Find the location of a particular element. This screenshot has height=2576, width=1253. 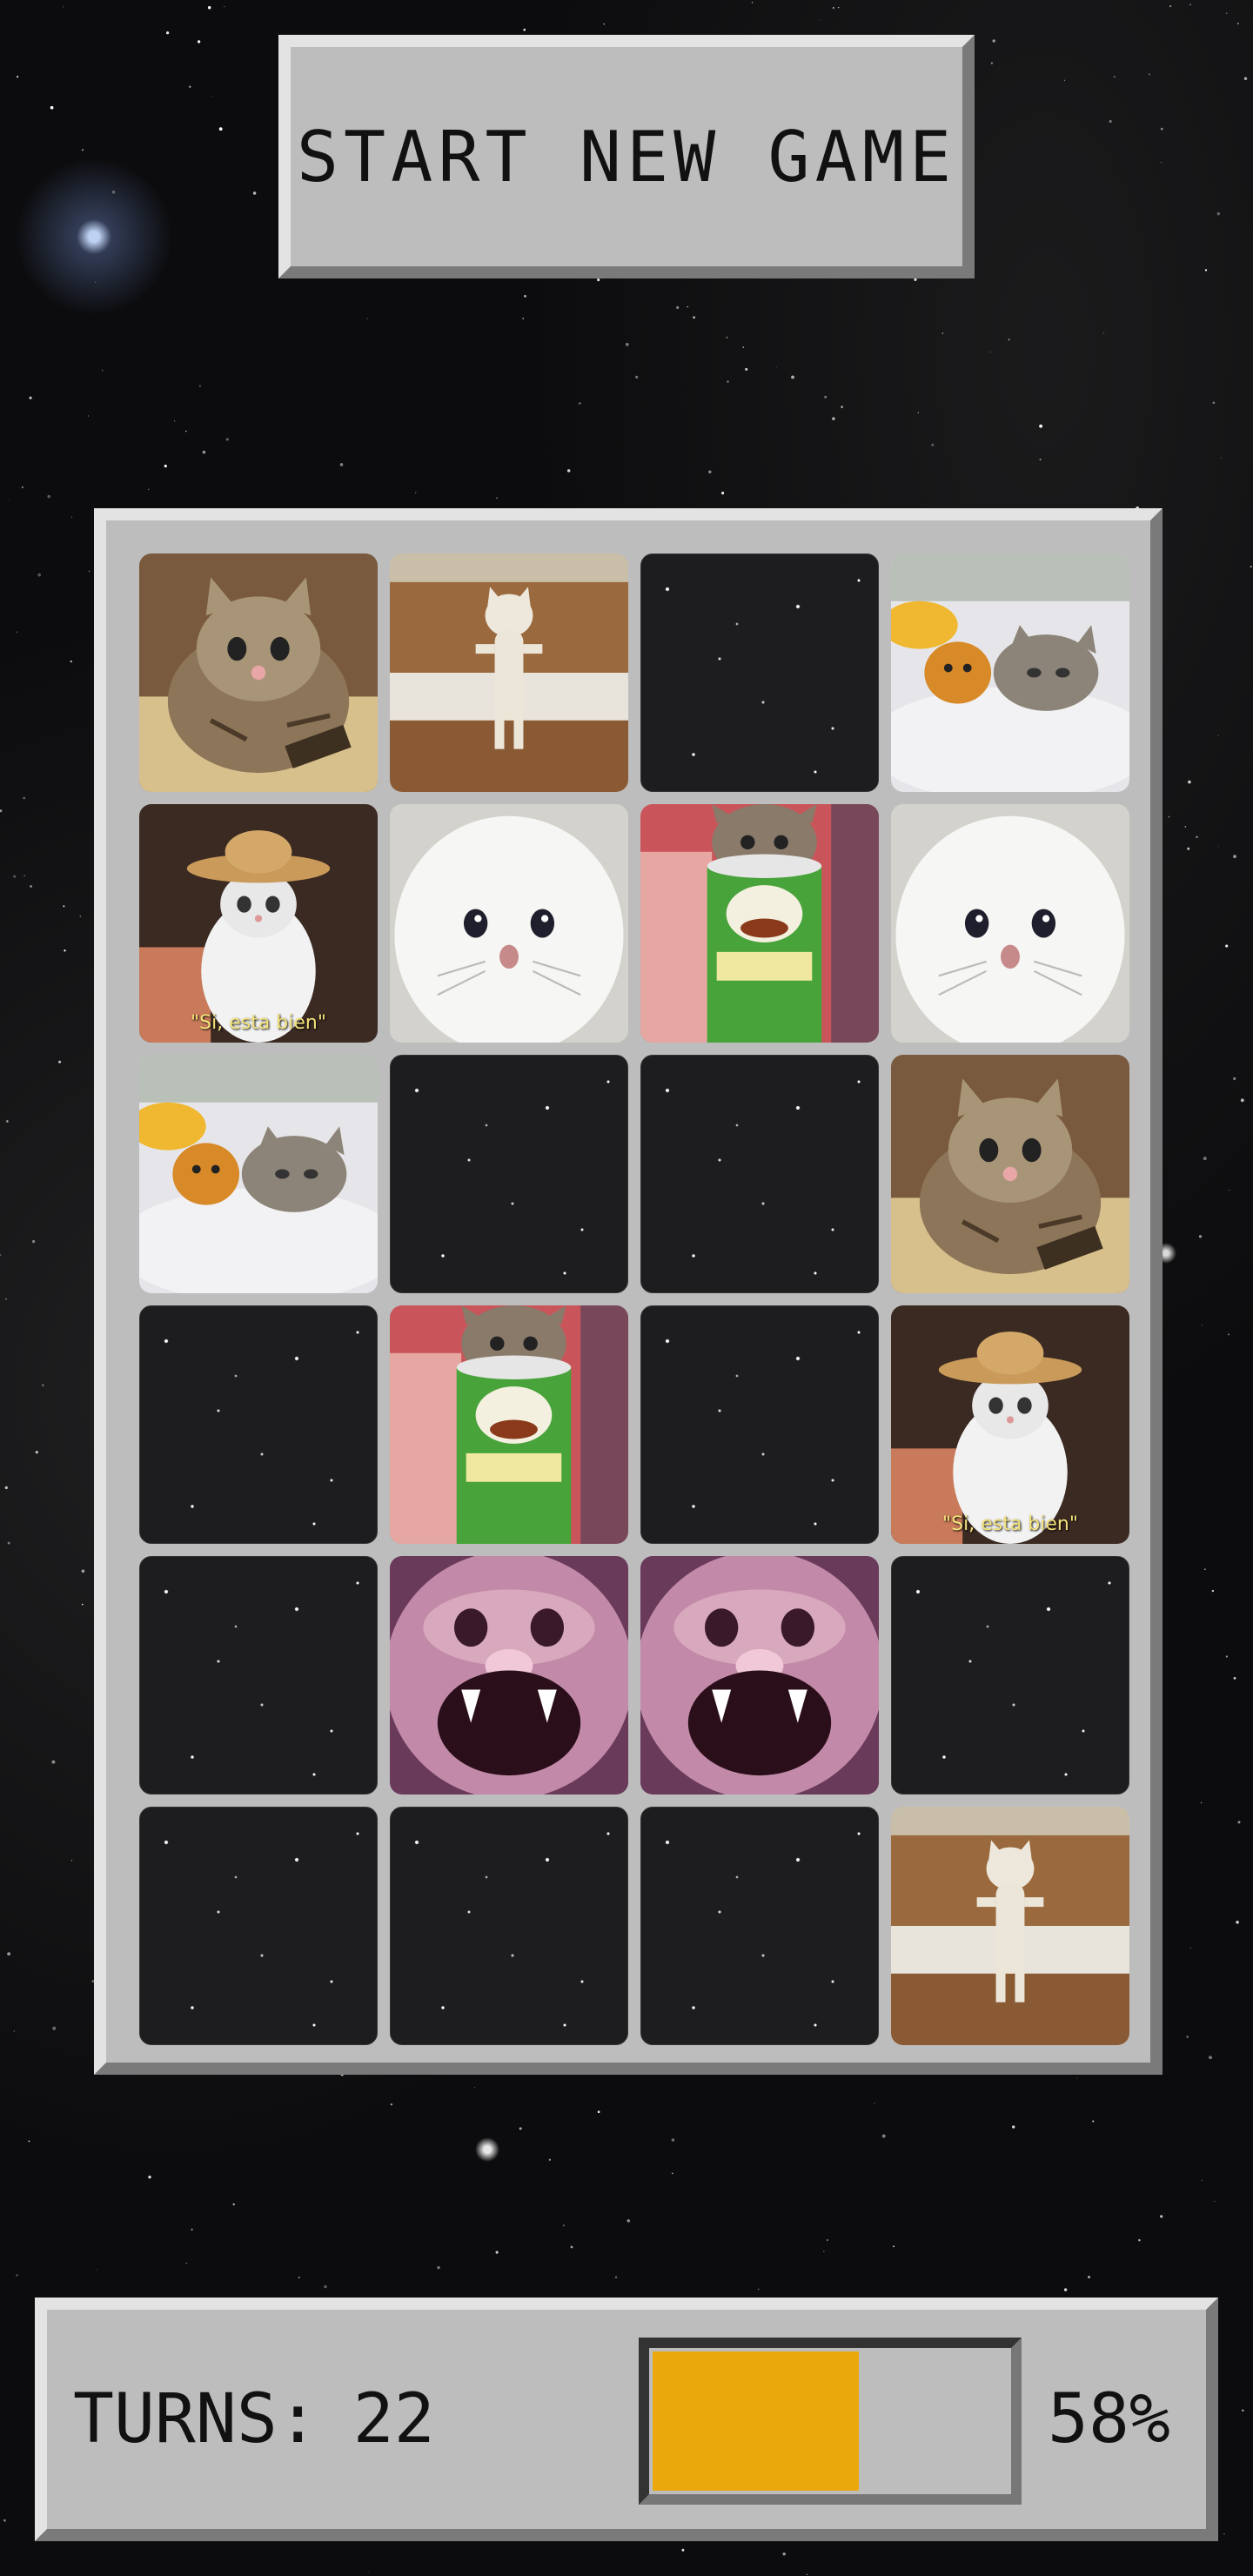

status-bar: TURNS: 22 58% is located at coordinates (626, 2419).